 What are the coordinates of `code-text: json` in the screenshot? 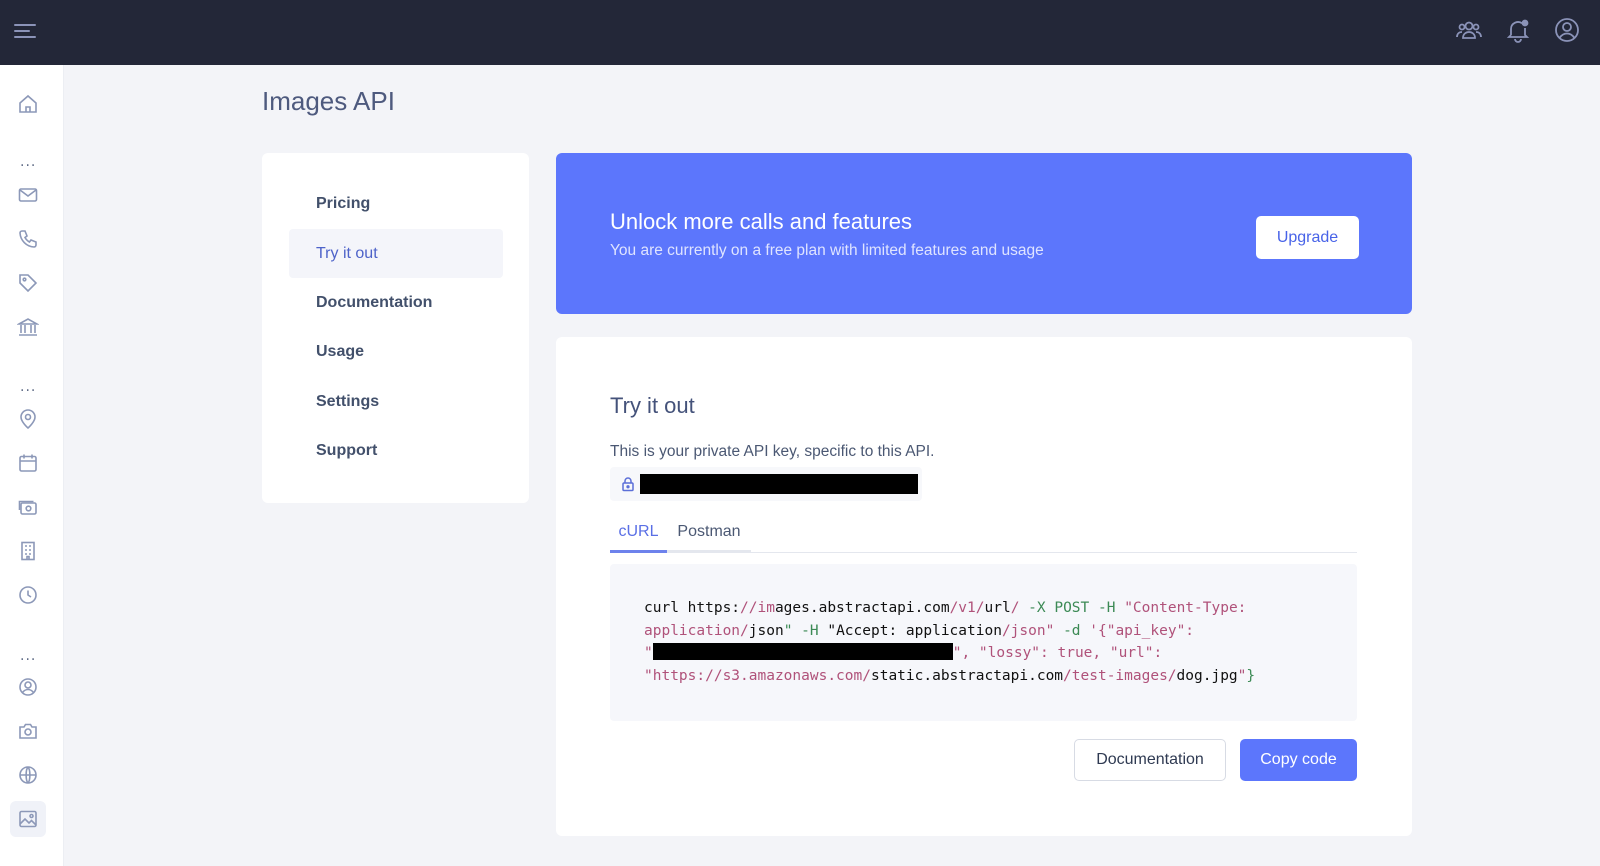 It's located at (766, 630).